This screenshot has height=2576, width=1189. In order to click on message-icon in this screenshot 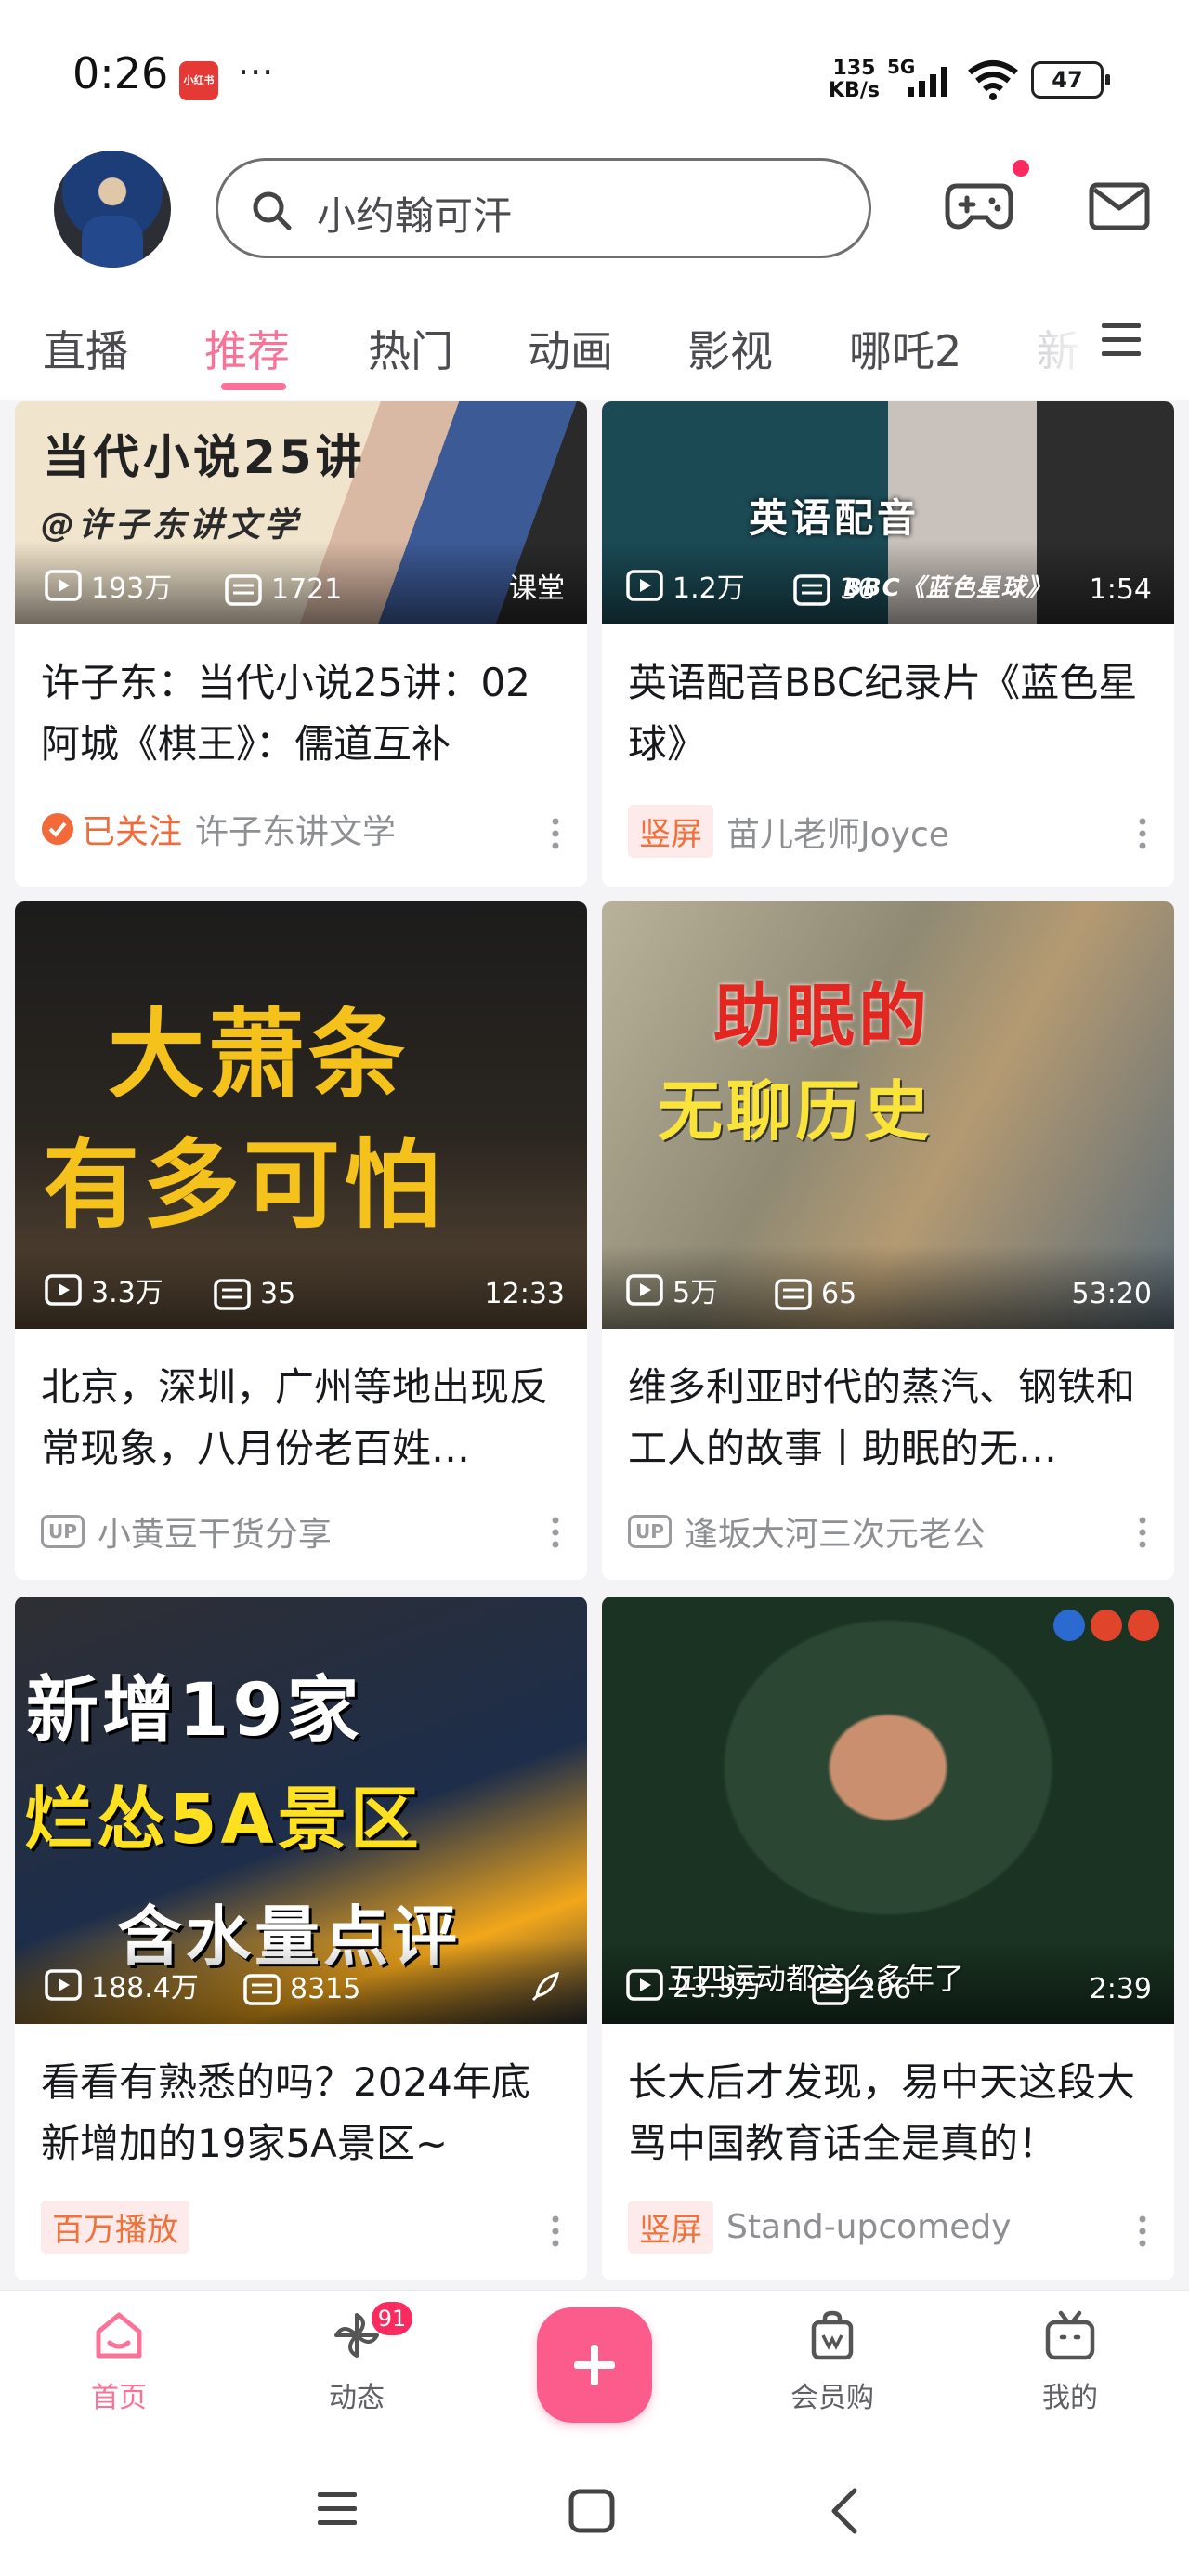, I will do `click(1120, 206)`.